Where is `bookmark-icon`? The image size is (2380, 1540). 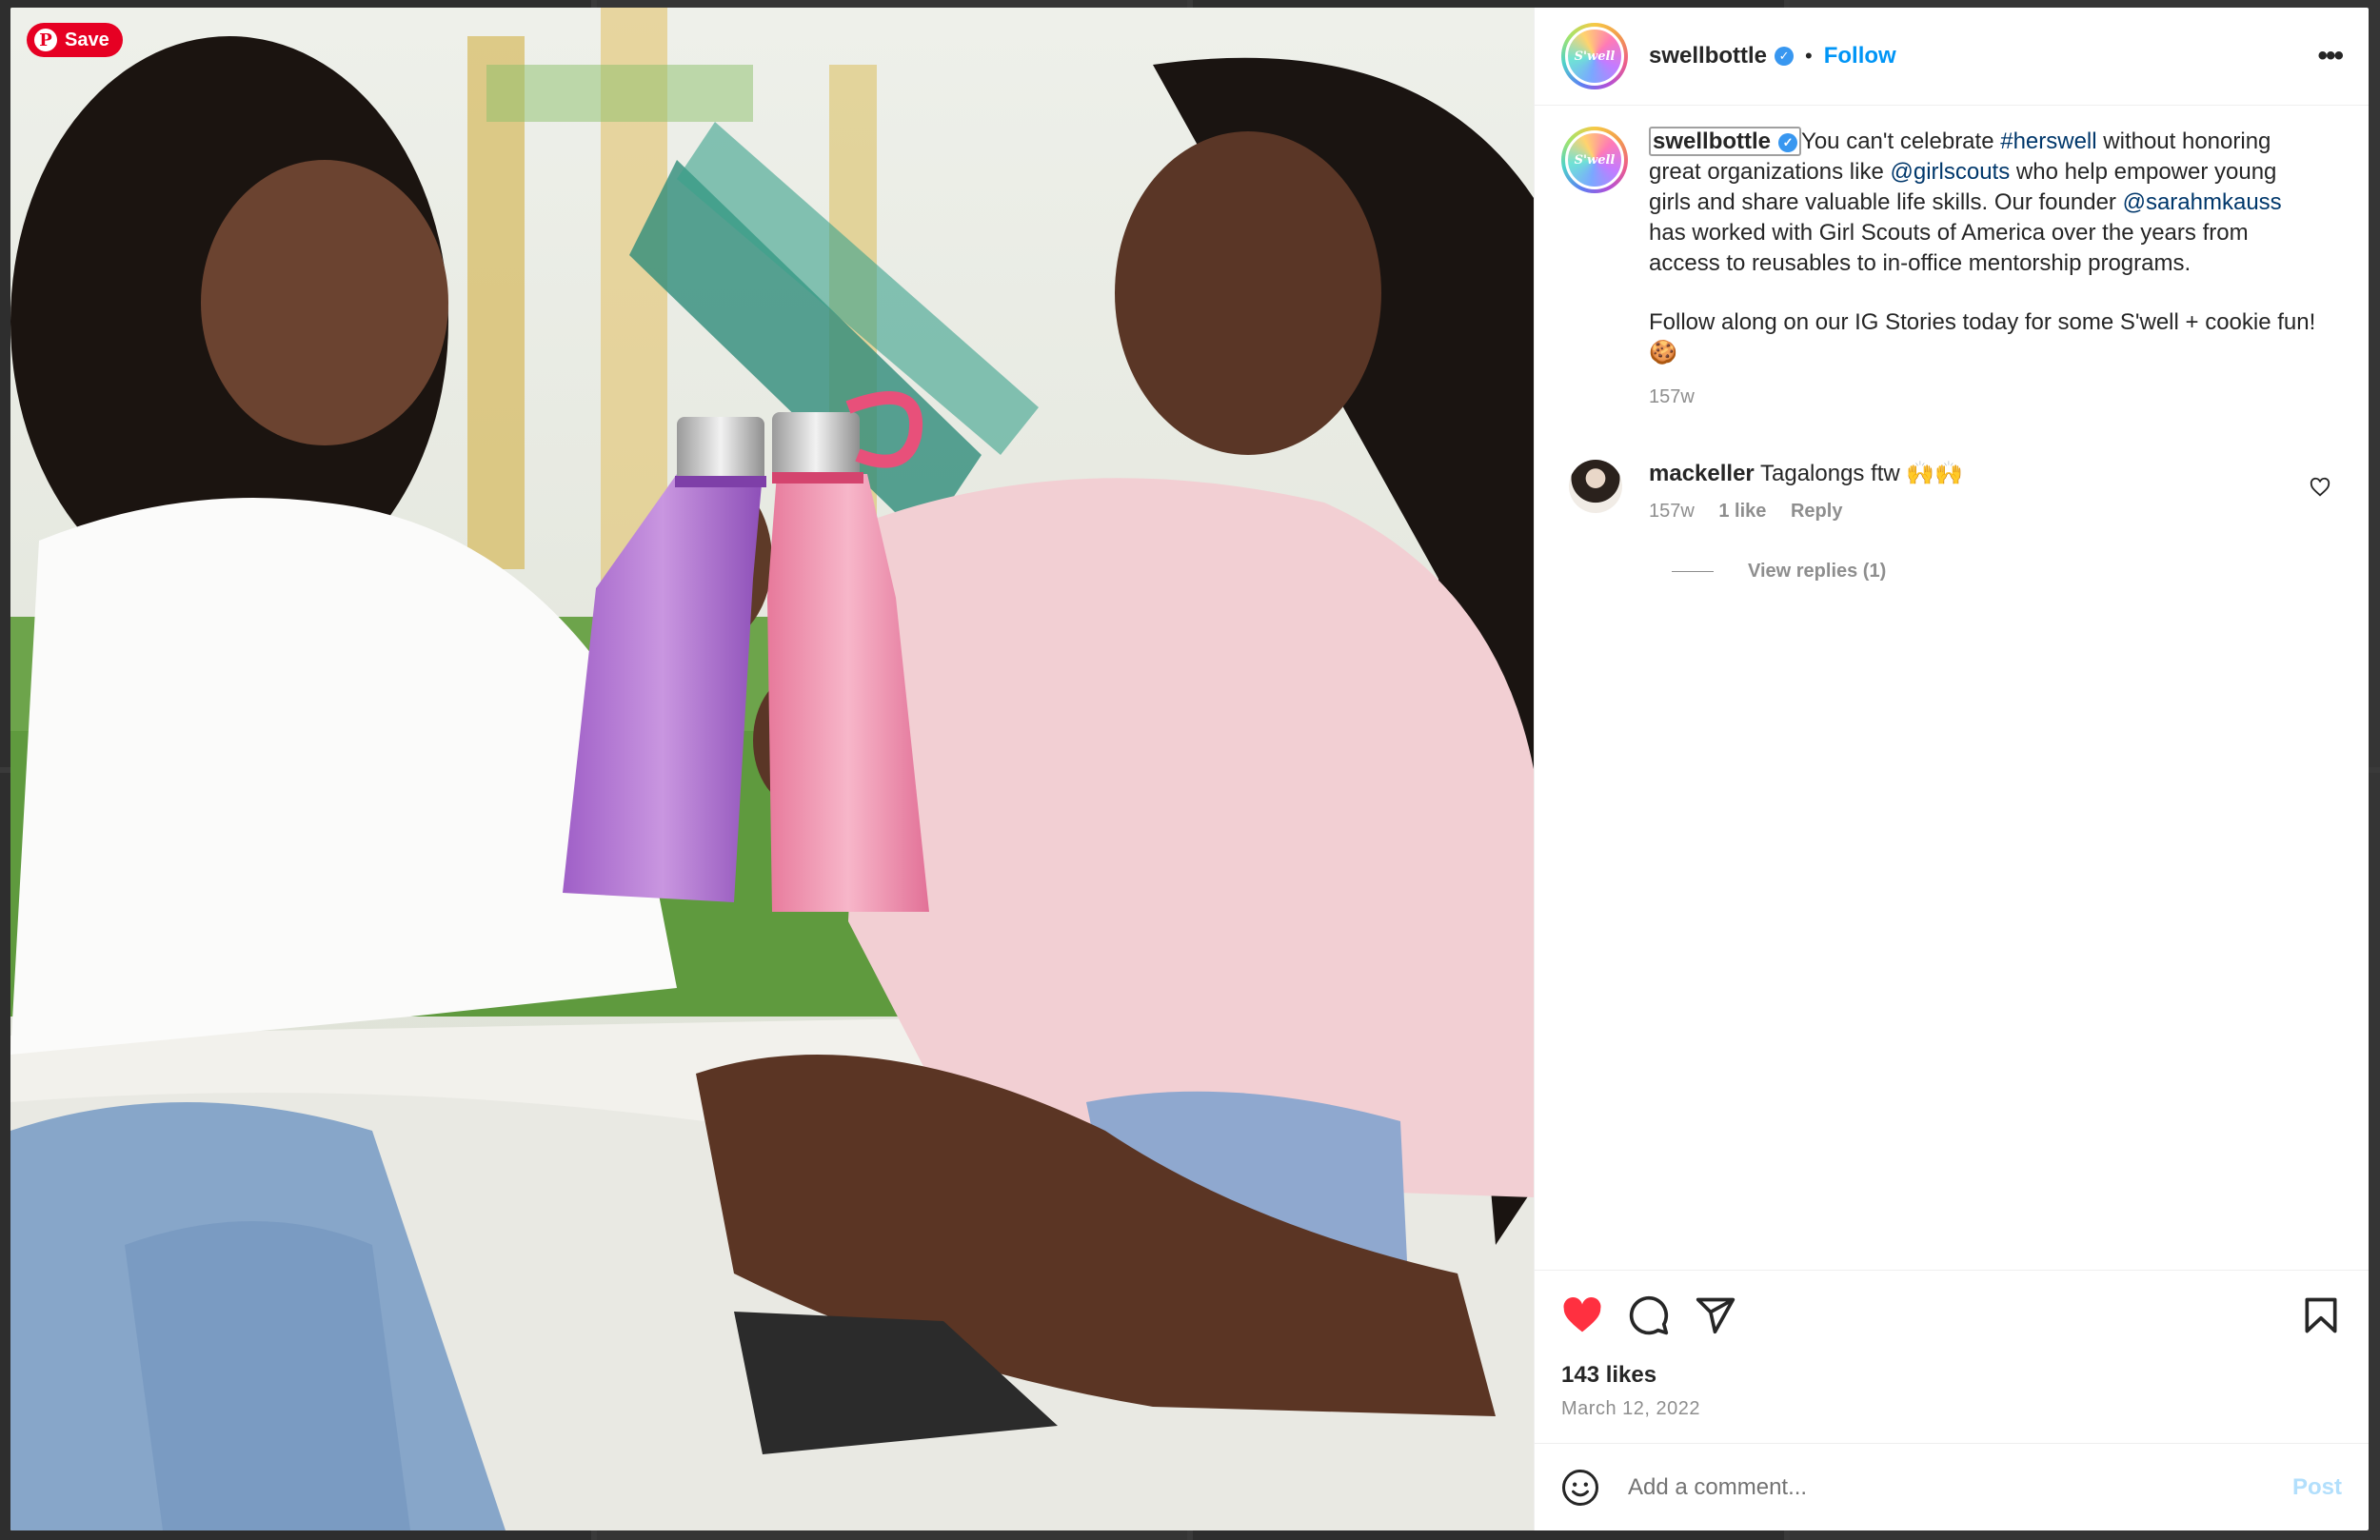 bookmark-icon is located at coordinates (2321, 1315).